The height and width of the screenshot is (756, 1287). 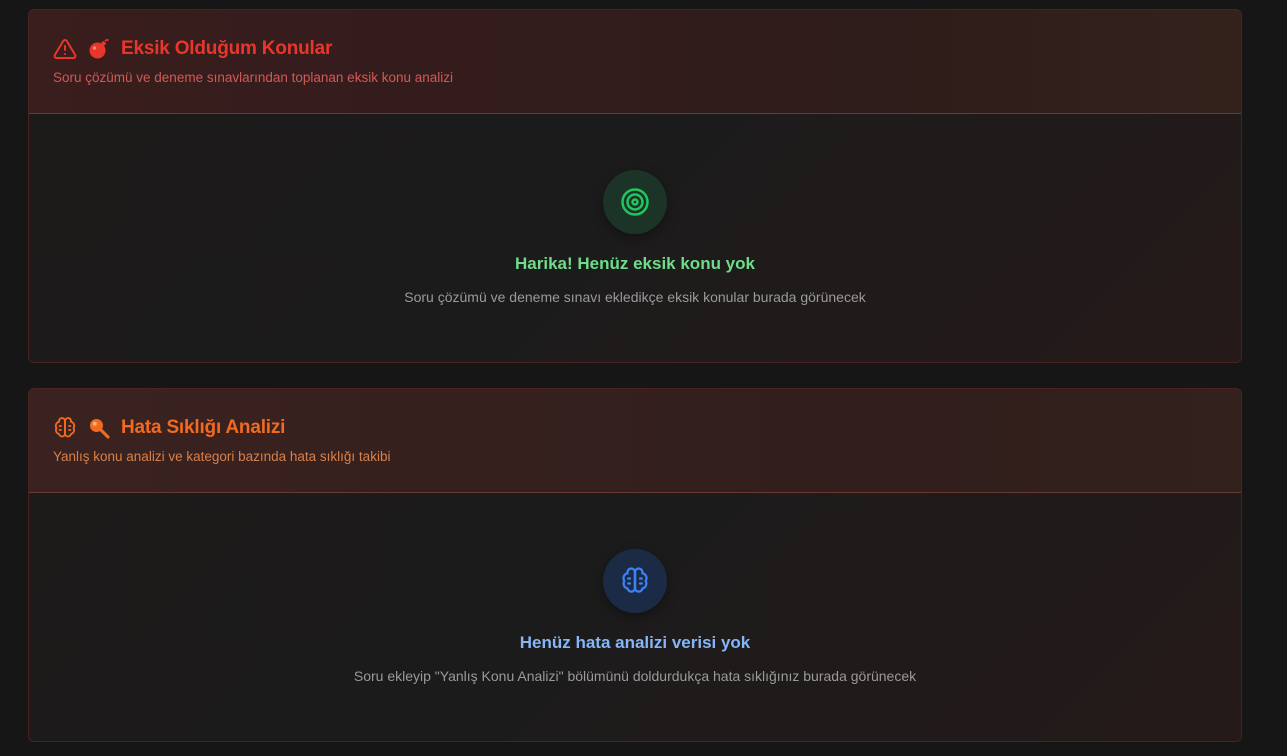 I want to click on missing-topics-empty-title: Harika! Henüz eksik konu yok, so click(x=635, y=263).